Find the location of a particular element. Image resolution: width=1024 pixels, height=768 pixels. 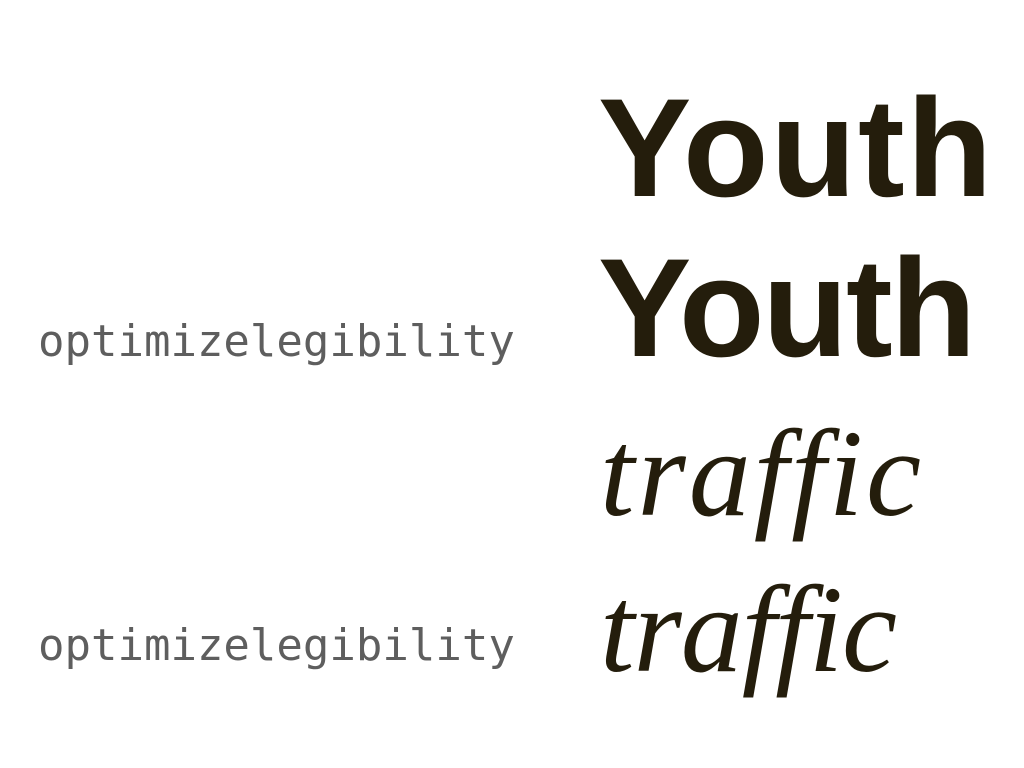

sans-sample-optimized: Youth is located at coordinates (787, 307).